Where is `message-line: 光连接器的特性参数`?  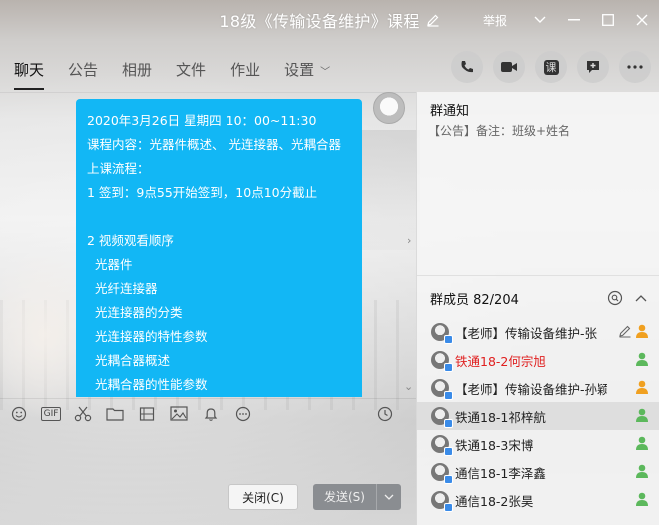
message-line: 光连接器的特性参数 is located at coordinates (147, 336).